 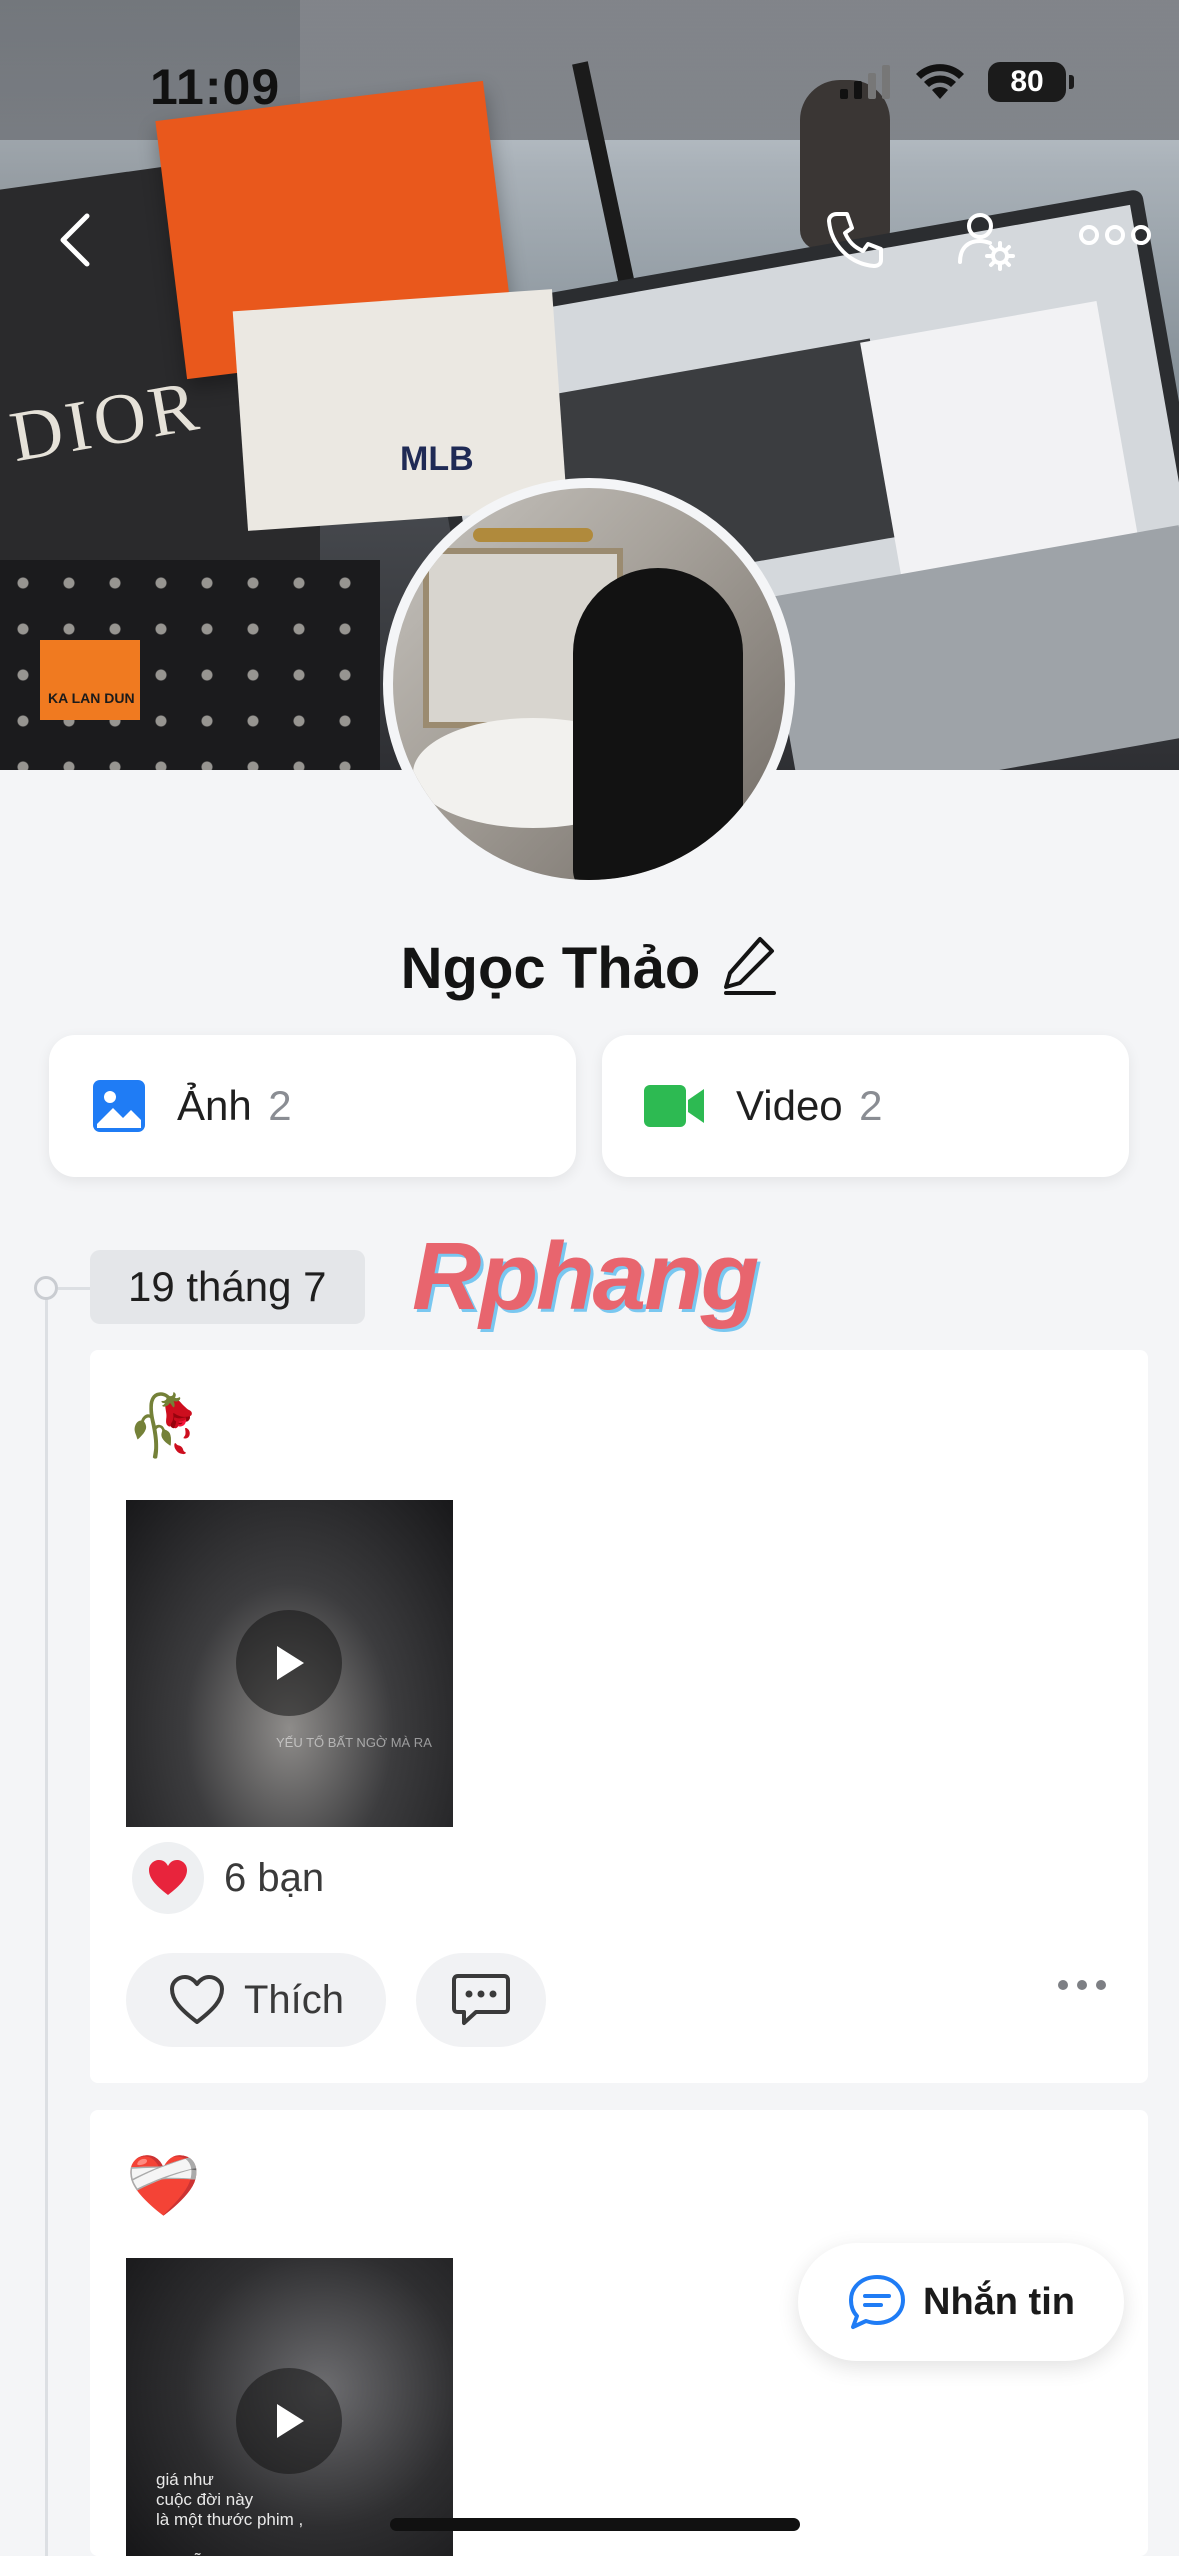 I want to click on more-horizontal-icon, so click(x=1115, y=235).